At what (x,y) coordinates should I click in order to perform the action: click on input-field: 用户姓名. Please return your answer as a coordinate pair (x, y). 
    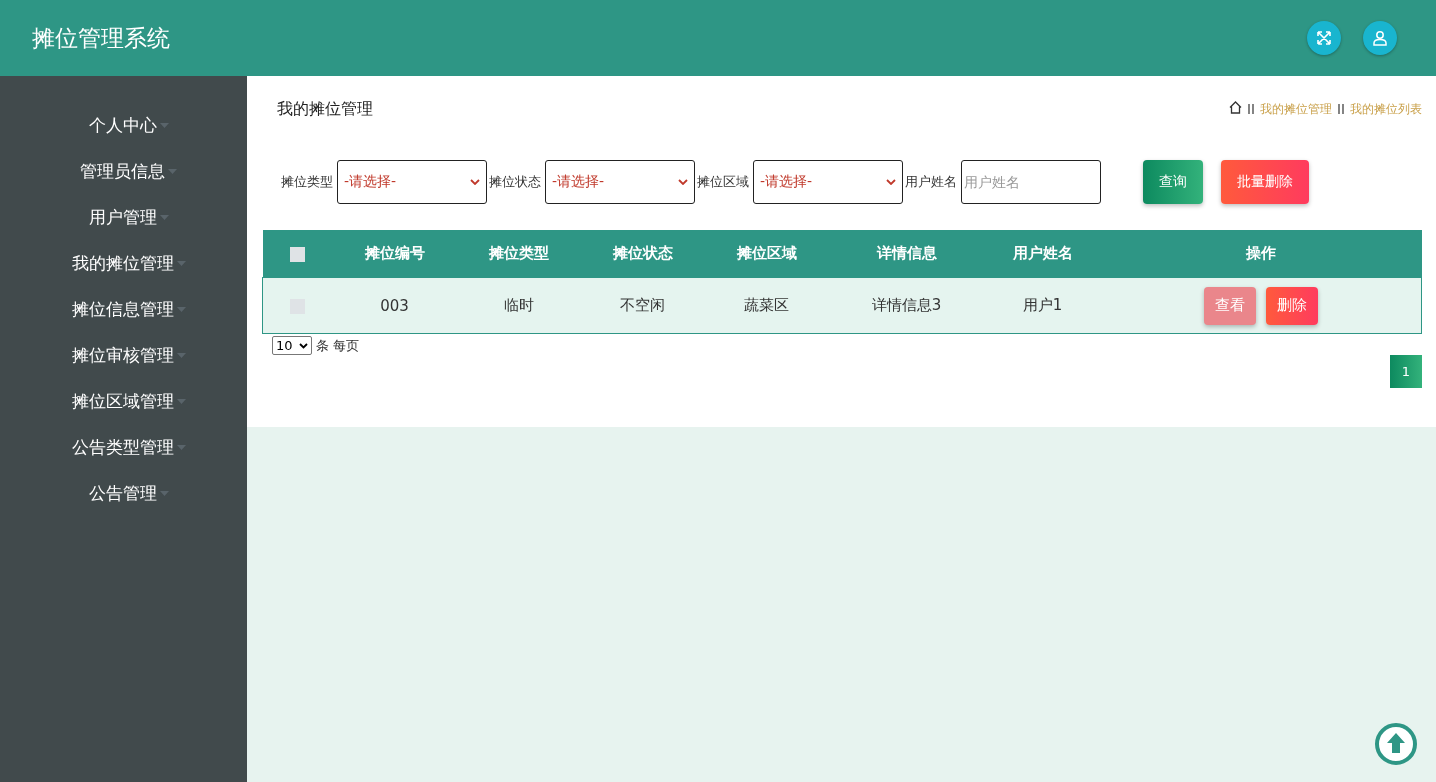
    Looking at the image, I should click on (1031, 182).